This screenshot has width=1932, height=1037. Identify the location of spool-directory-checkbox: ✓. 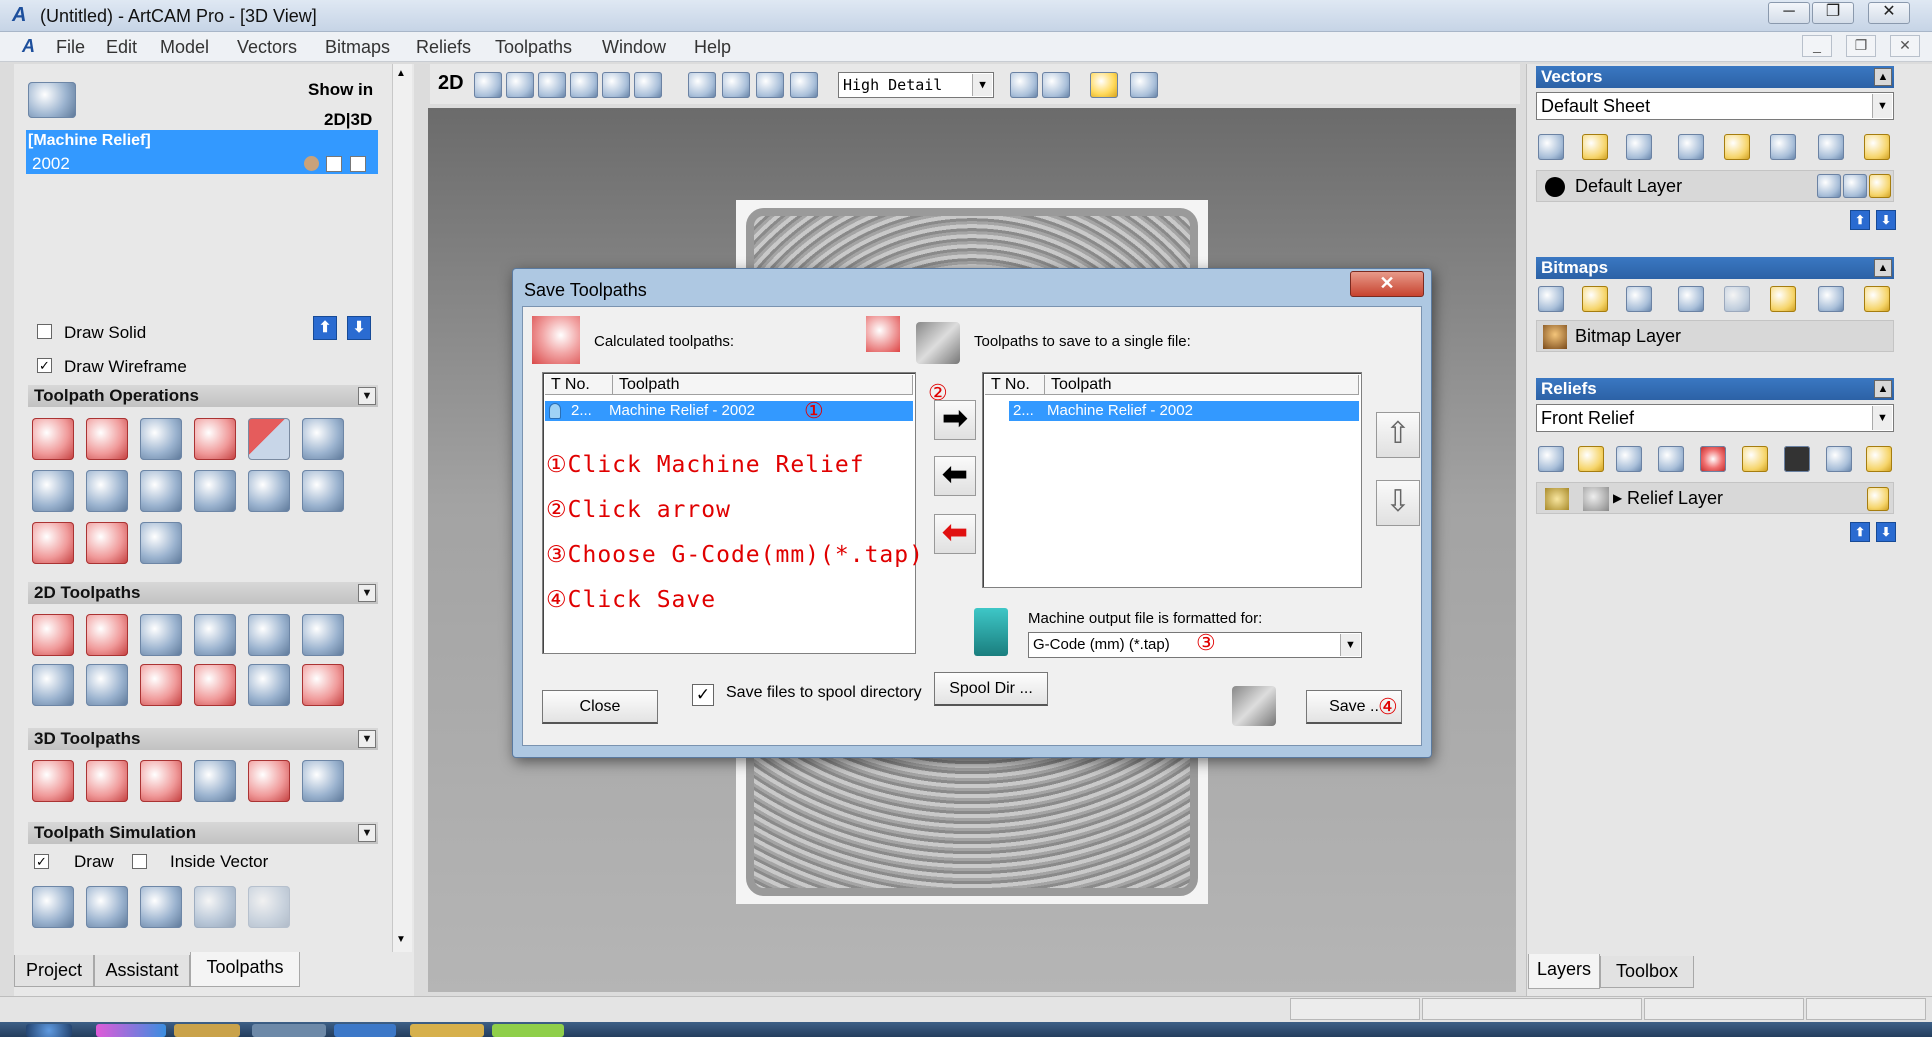
(703, 695).